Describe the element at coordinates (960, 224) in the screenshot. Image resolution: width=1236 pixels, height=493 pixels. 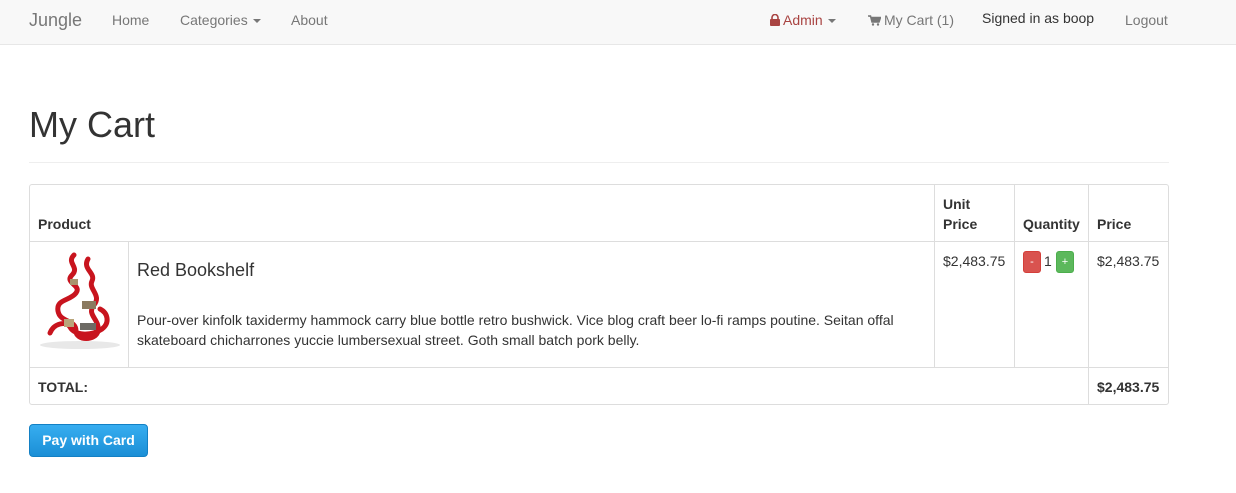
I see `header-unit-price-line2: Price` at that location.